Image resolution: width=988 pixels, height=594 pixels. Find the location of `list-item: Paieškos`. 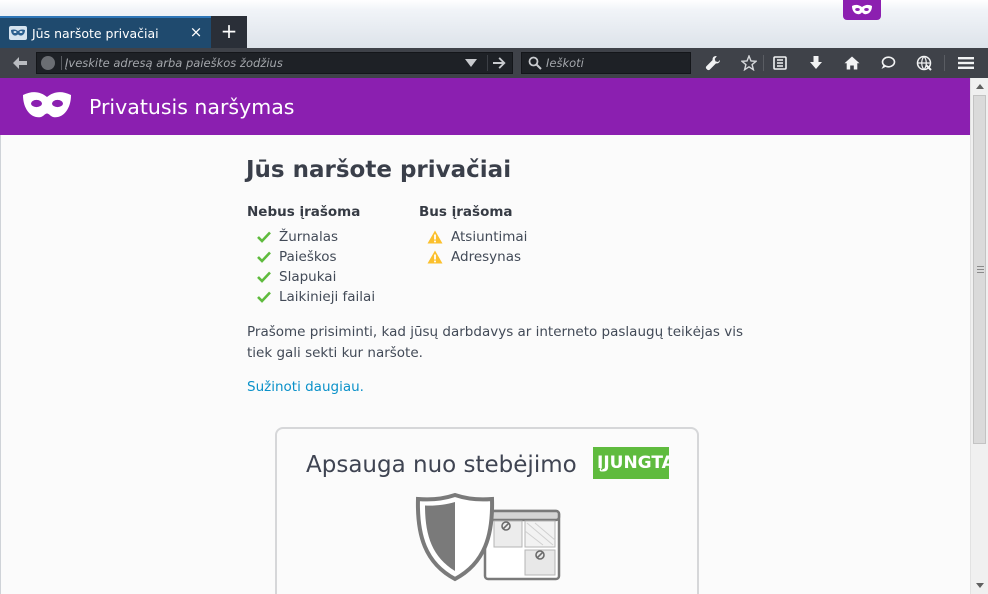

list-item: Paieškos is located at coordinates (308, 257).